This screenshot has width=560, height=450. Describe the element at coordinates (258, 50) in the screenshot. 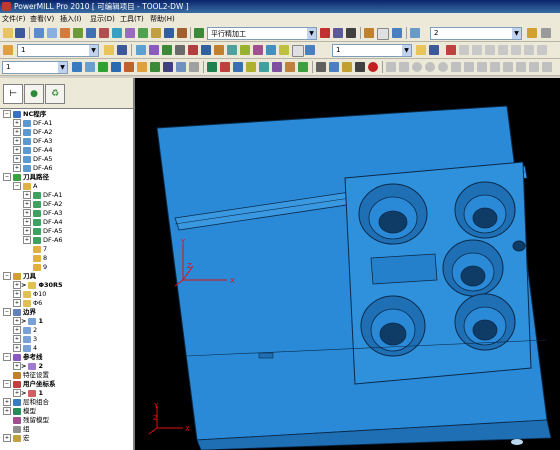

I see `split-icon` at that location.